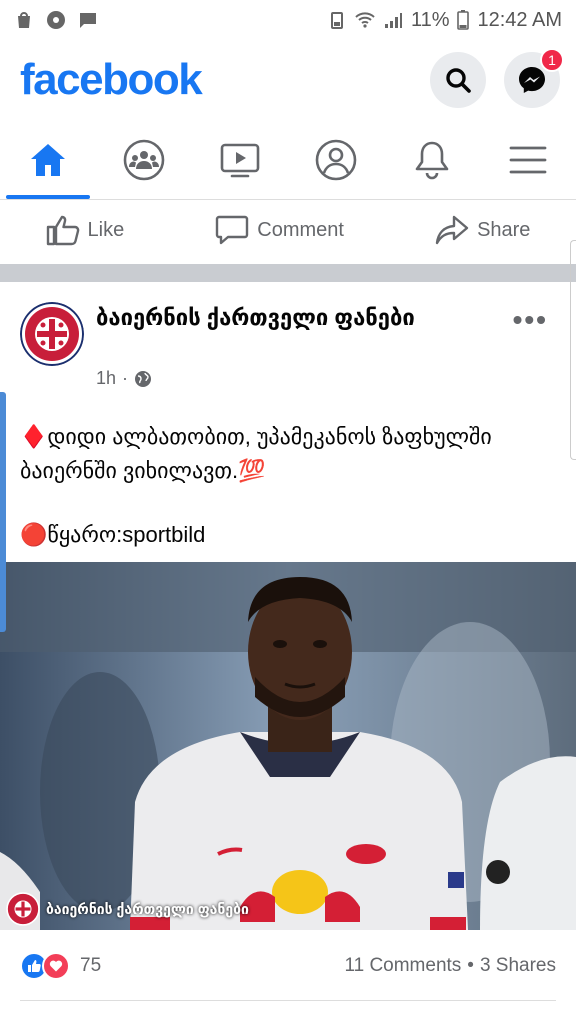 The height and width of the screenshot is (1024, 576). I want to click on message-icon, so click(88, 20).